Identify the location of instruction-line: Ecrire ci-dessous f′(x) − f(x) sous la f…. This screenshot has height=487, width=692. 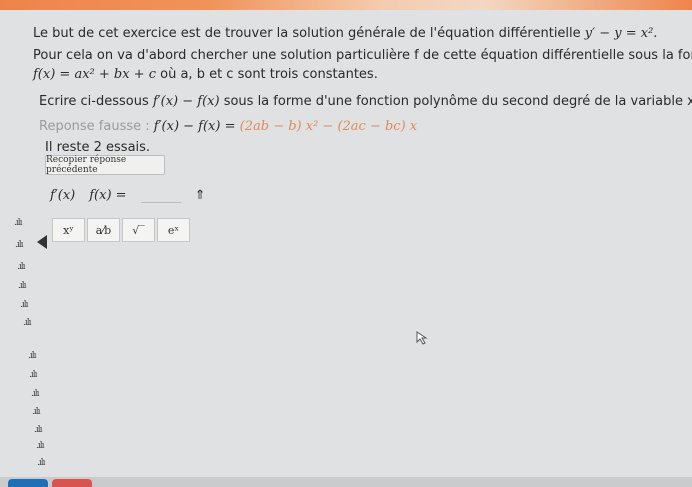
(365, 101).